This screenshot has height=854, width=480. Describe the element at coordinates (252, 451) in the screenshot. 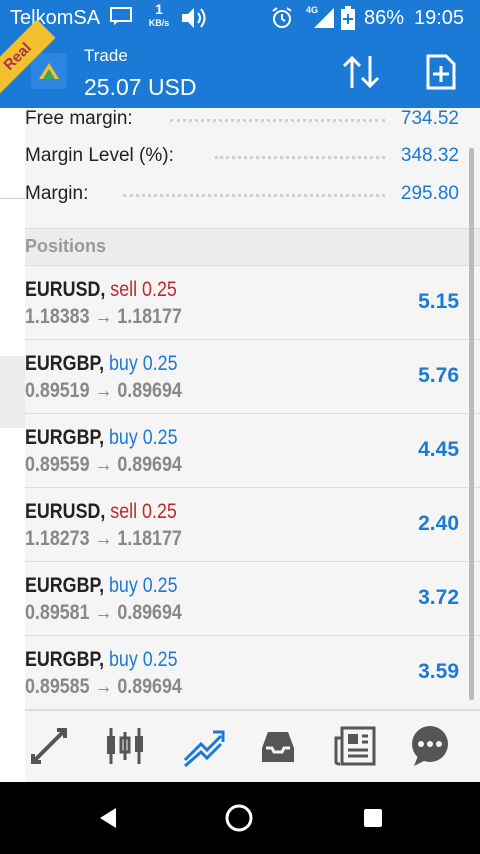

I see `position-row: EURGBP, buy 0.25 0.89559 → 0.89694 4.45` at that location.